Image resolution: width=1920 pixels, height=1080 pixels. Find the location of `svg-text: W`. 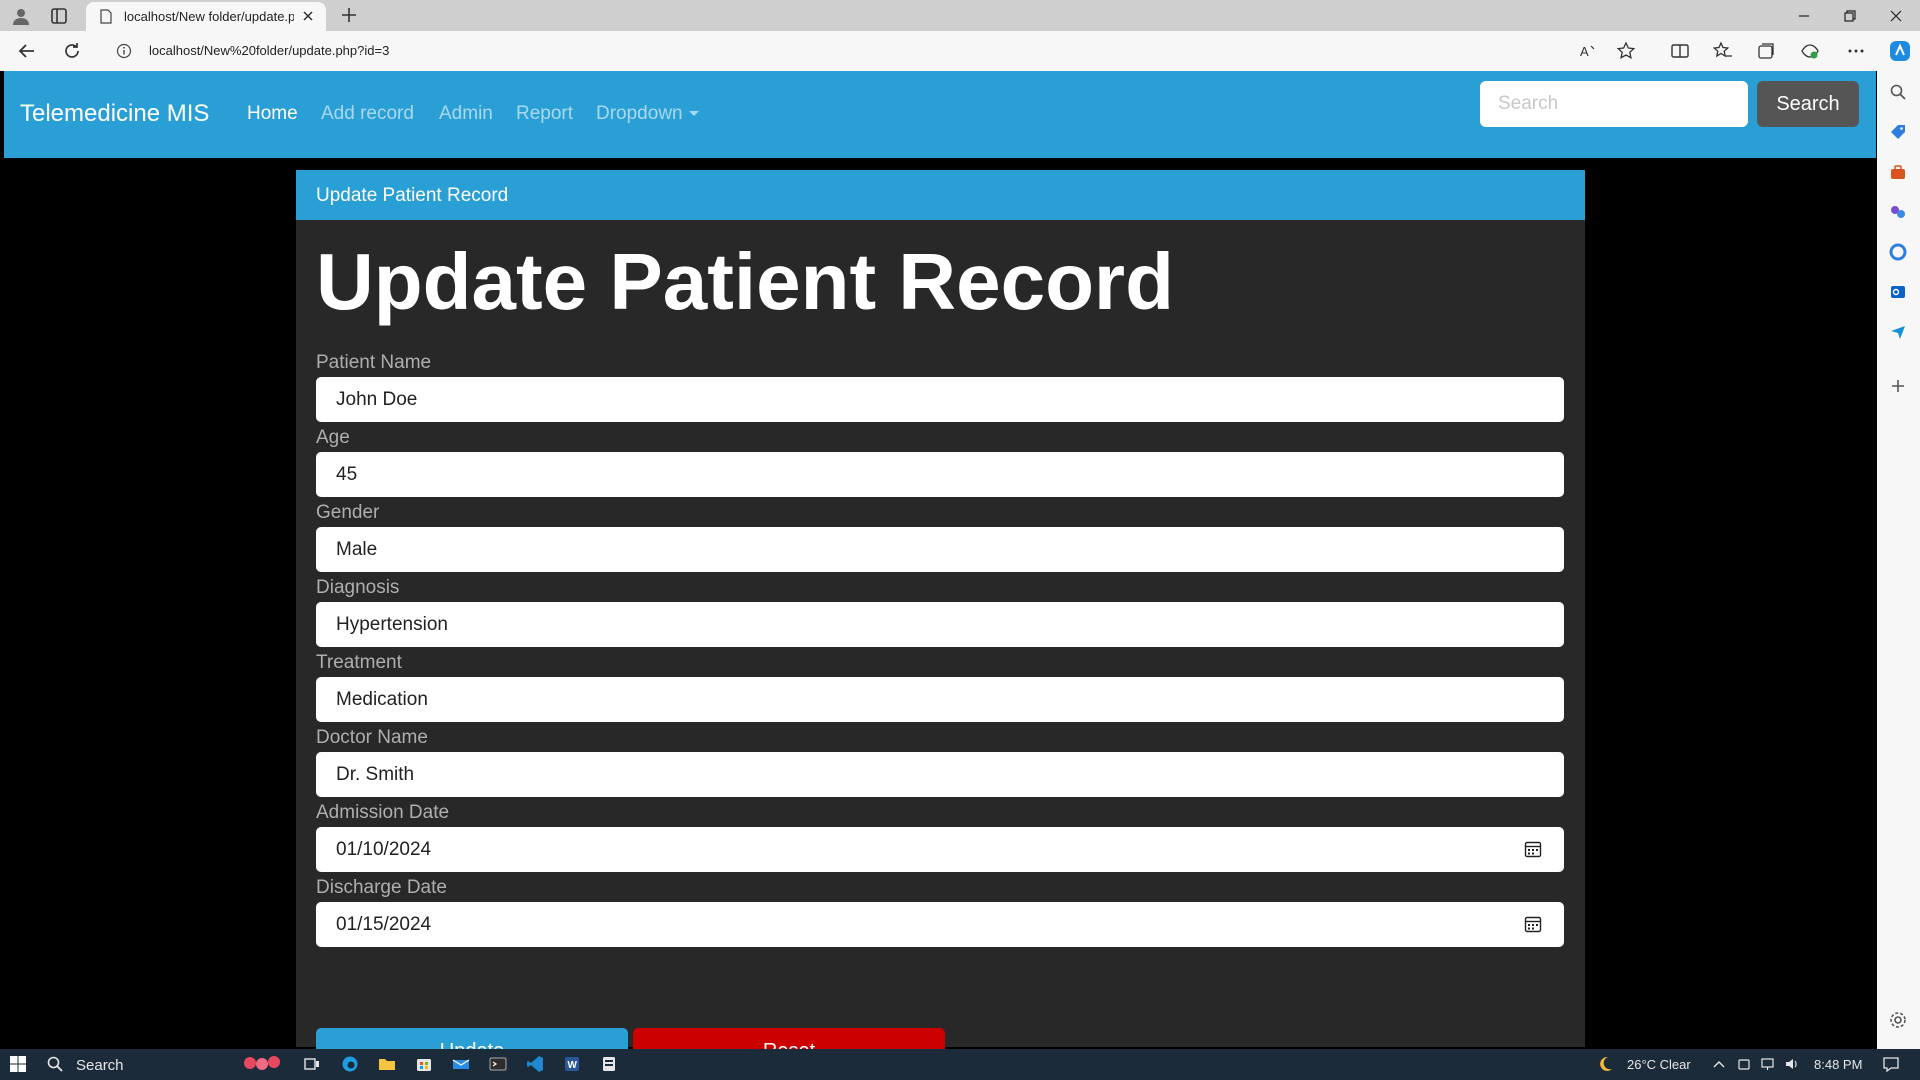

svg-text: W is located at coordinates (573, 1065).